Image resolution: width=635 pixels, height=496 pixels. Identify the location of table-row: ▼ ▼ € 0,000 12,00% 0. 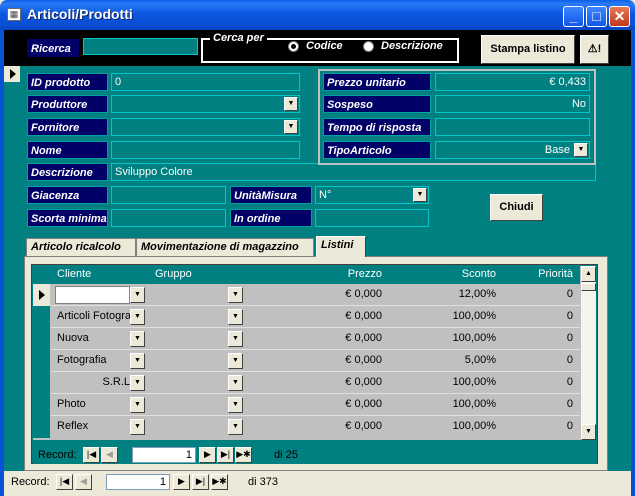
(306, 295).